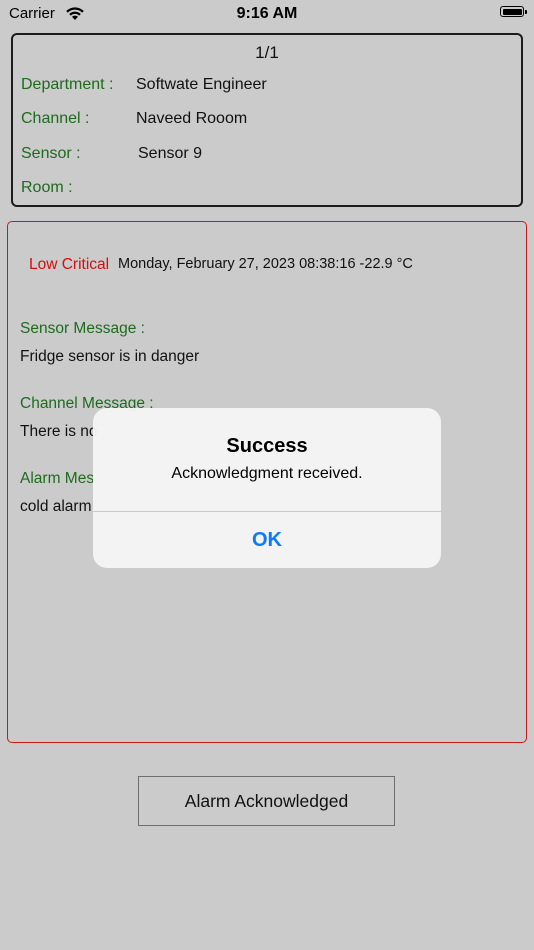 Image resolution: width=534 pixels, height=950 pixels. I want to click on channel-message-text: There is no, so click(59, 431).